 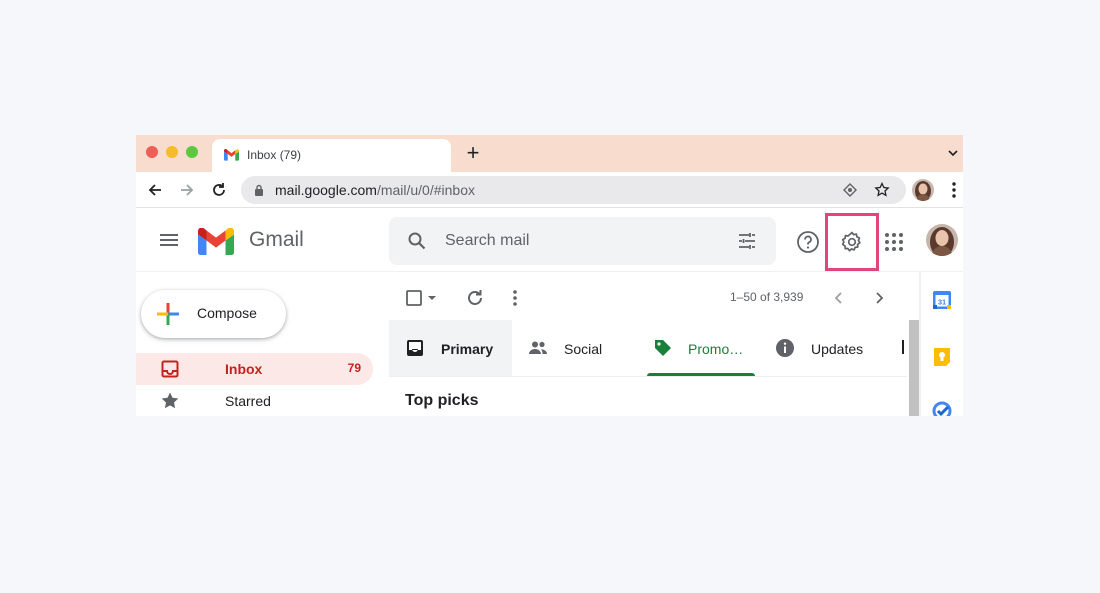 I want to click on apps-grid-icon, so click(x=894, y=242).